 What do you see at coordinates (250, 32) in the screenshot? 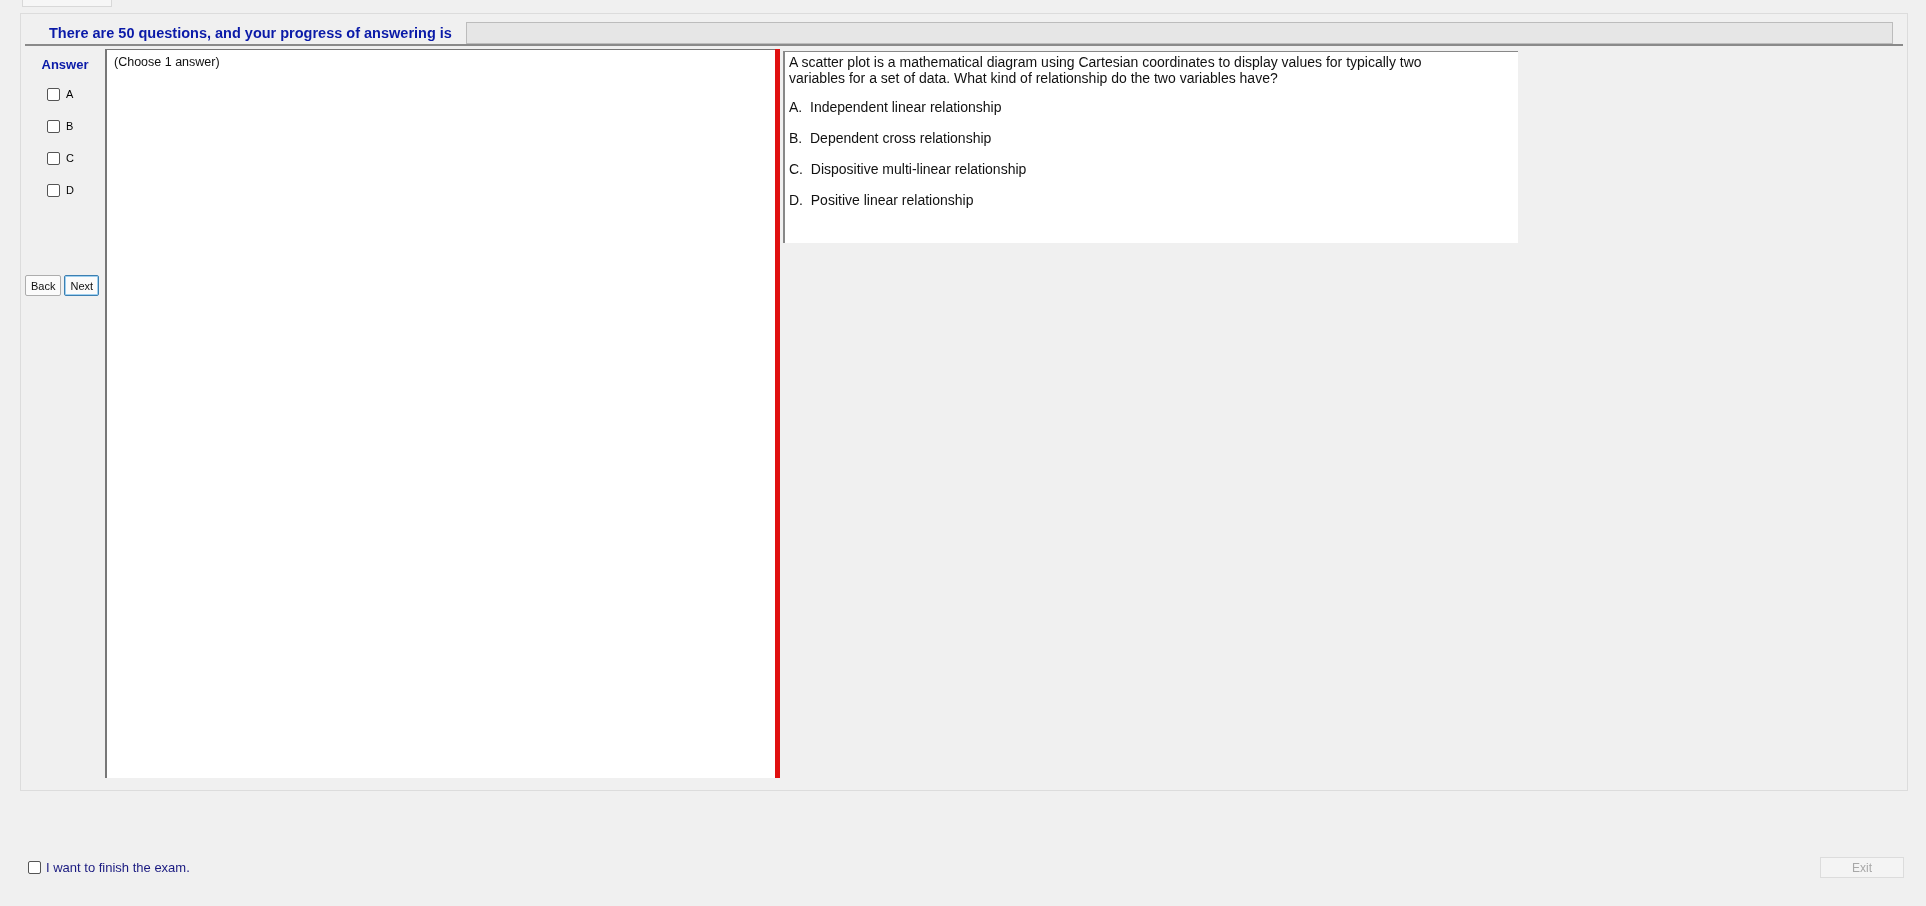
I see `progress-label: There are 50 questions, and your progress of answering is` at bounding box center [250, 32].